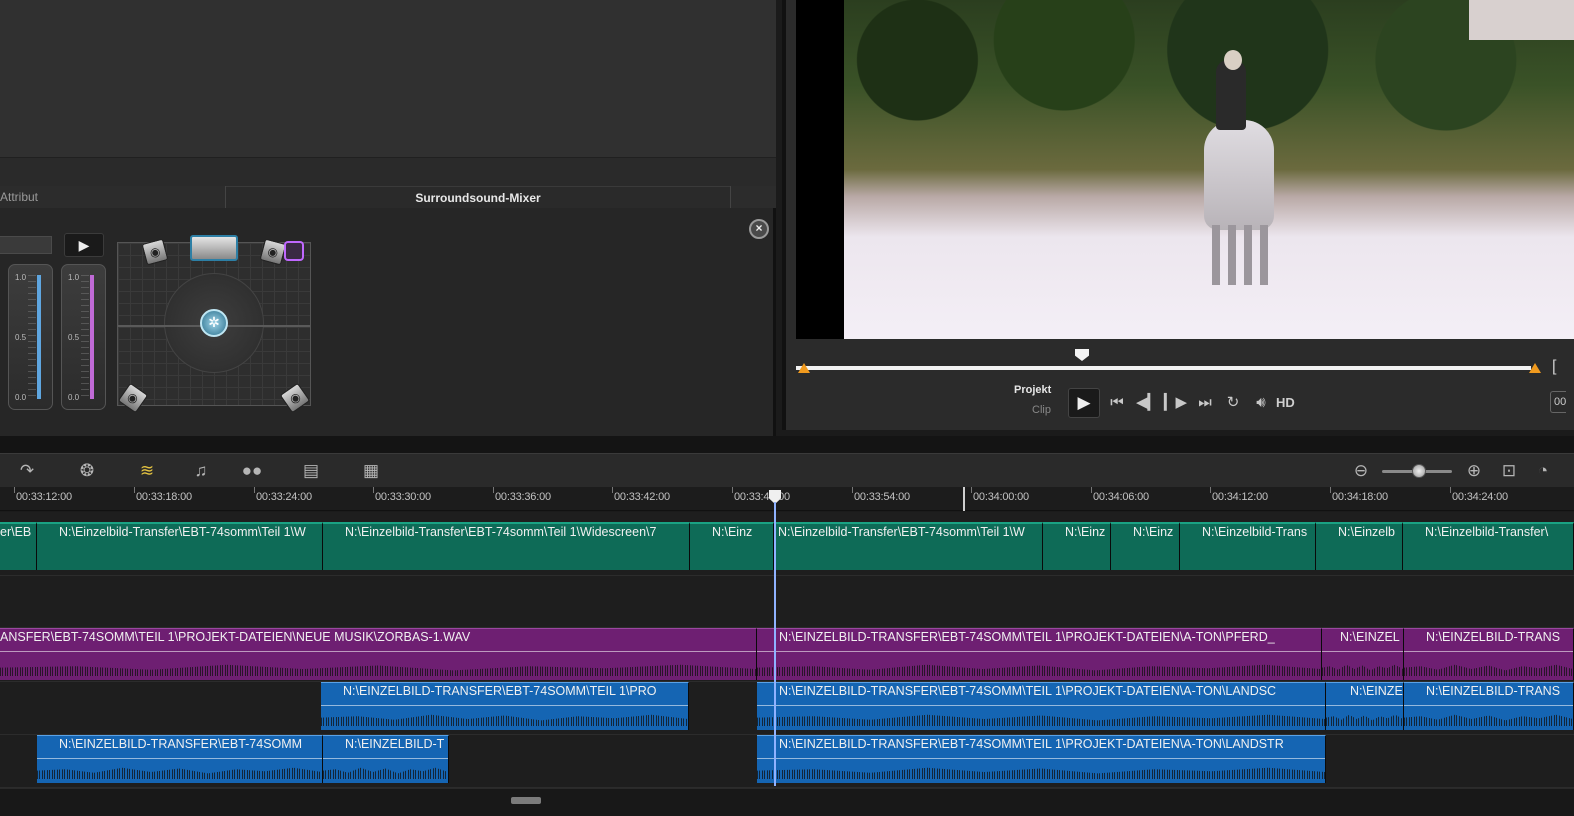  What do you see at coordinates (478, 197) in the screenshot?
I see `tab-surround-mixer: Surroundsound-Mixer` at bounding box center [478, 197].